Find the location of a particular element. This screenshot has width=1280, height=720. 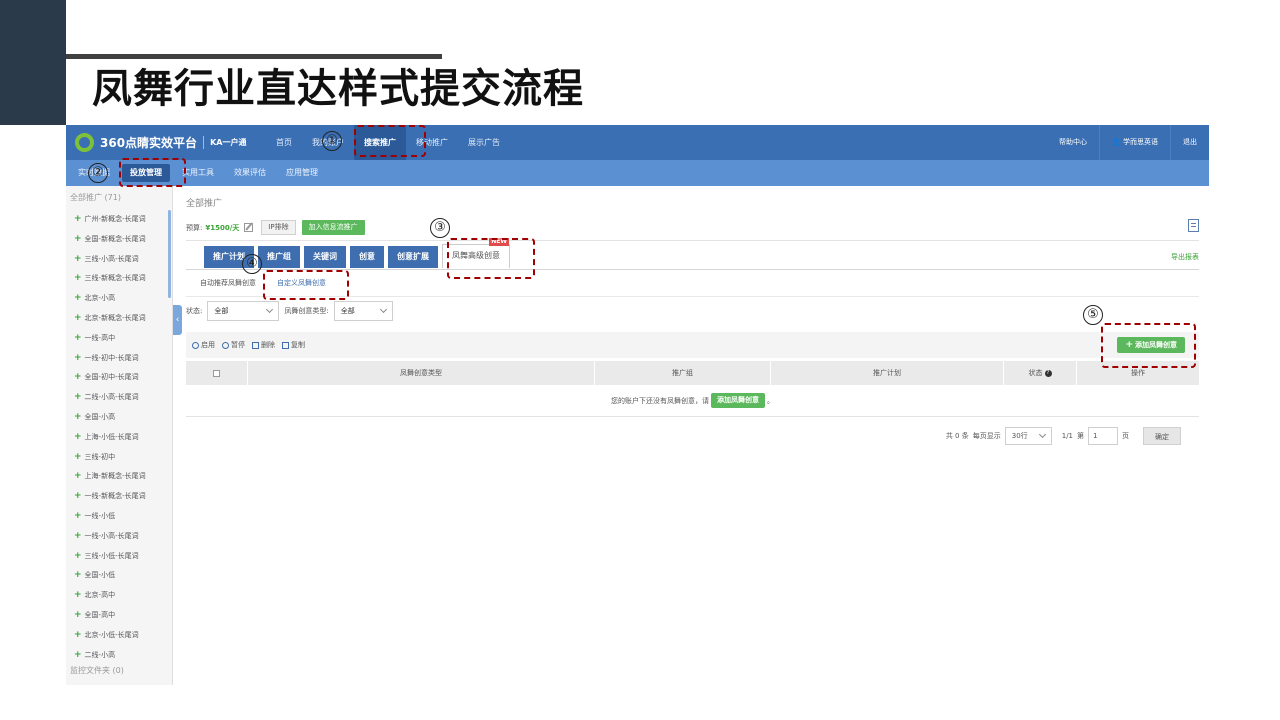

status-filter-select: 全部 is located at coordinates (243, 311).